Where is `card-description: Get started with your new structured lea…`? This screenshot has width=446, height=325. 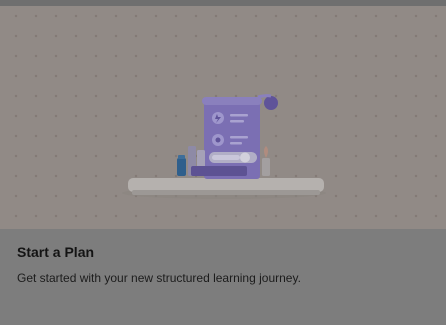
card-description: Get started with your new structured lea… is located at coordinates (159, 278).